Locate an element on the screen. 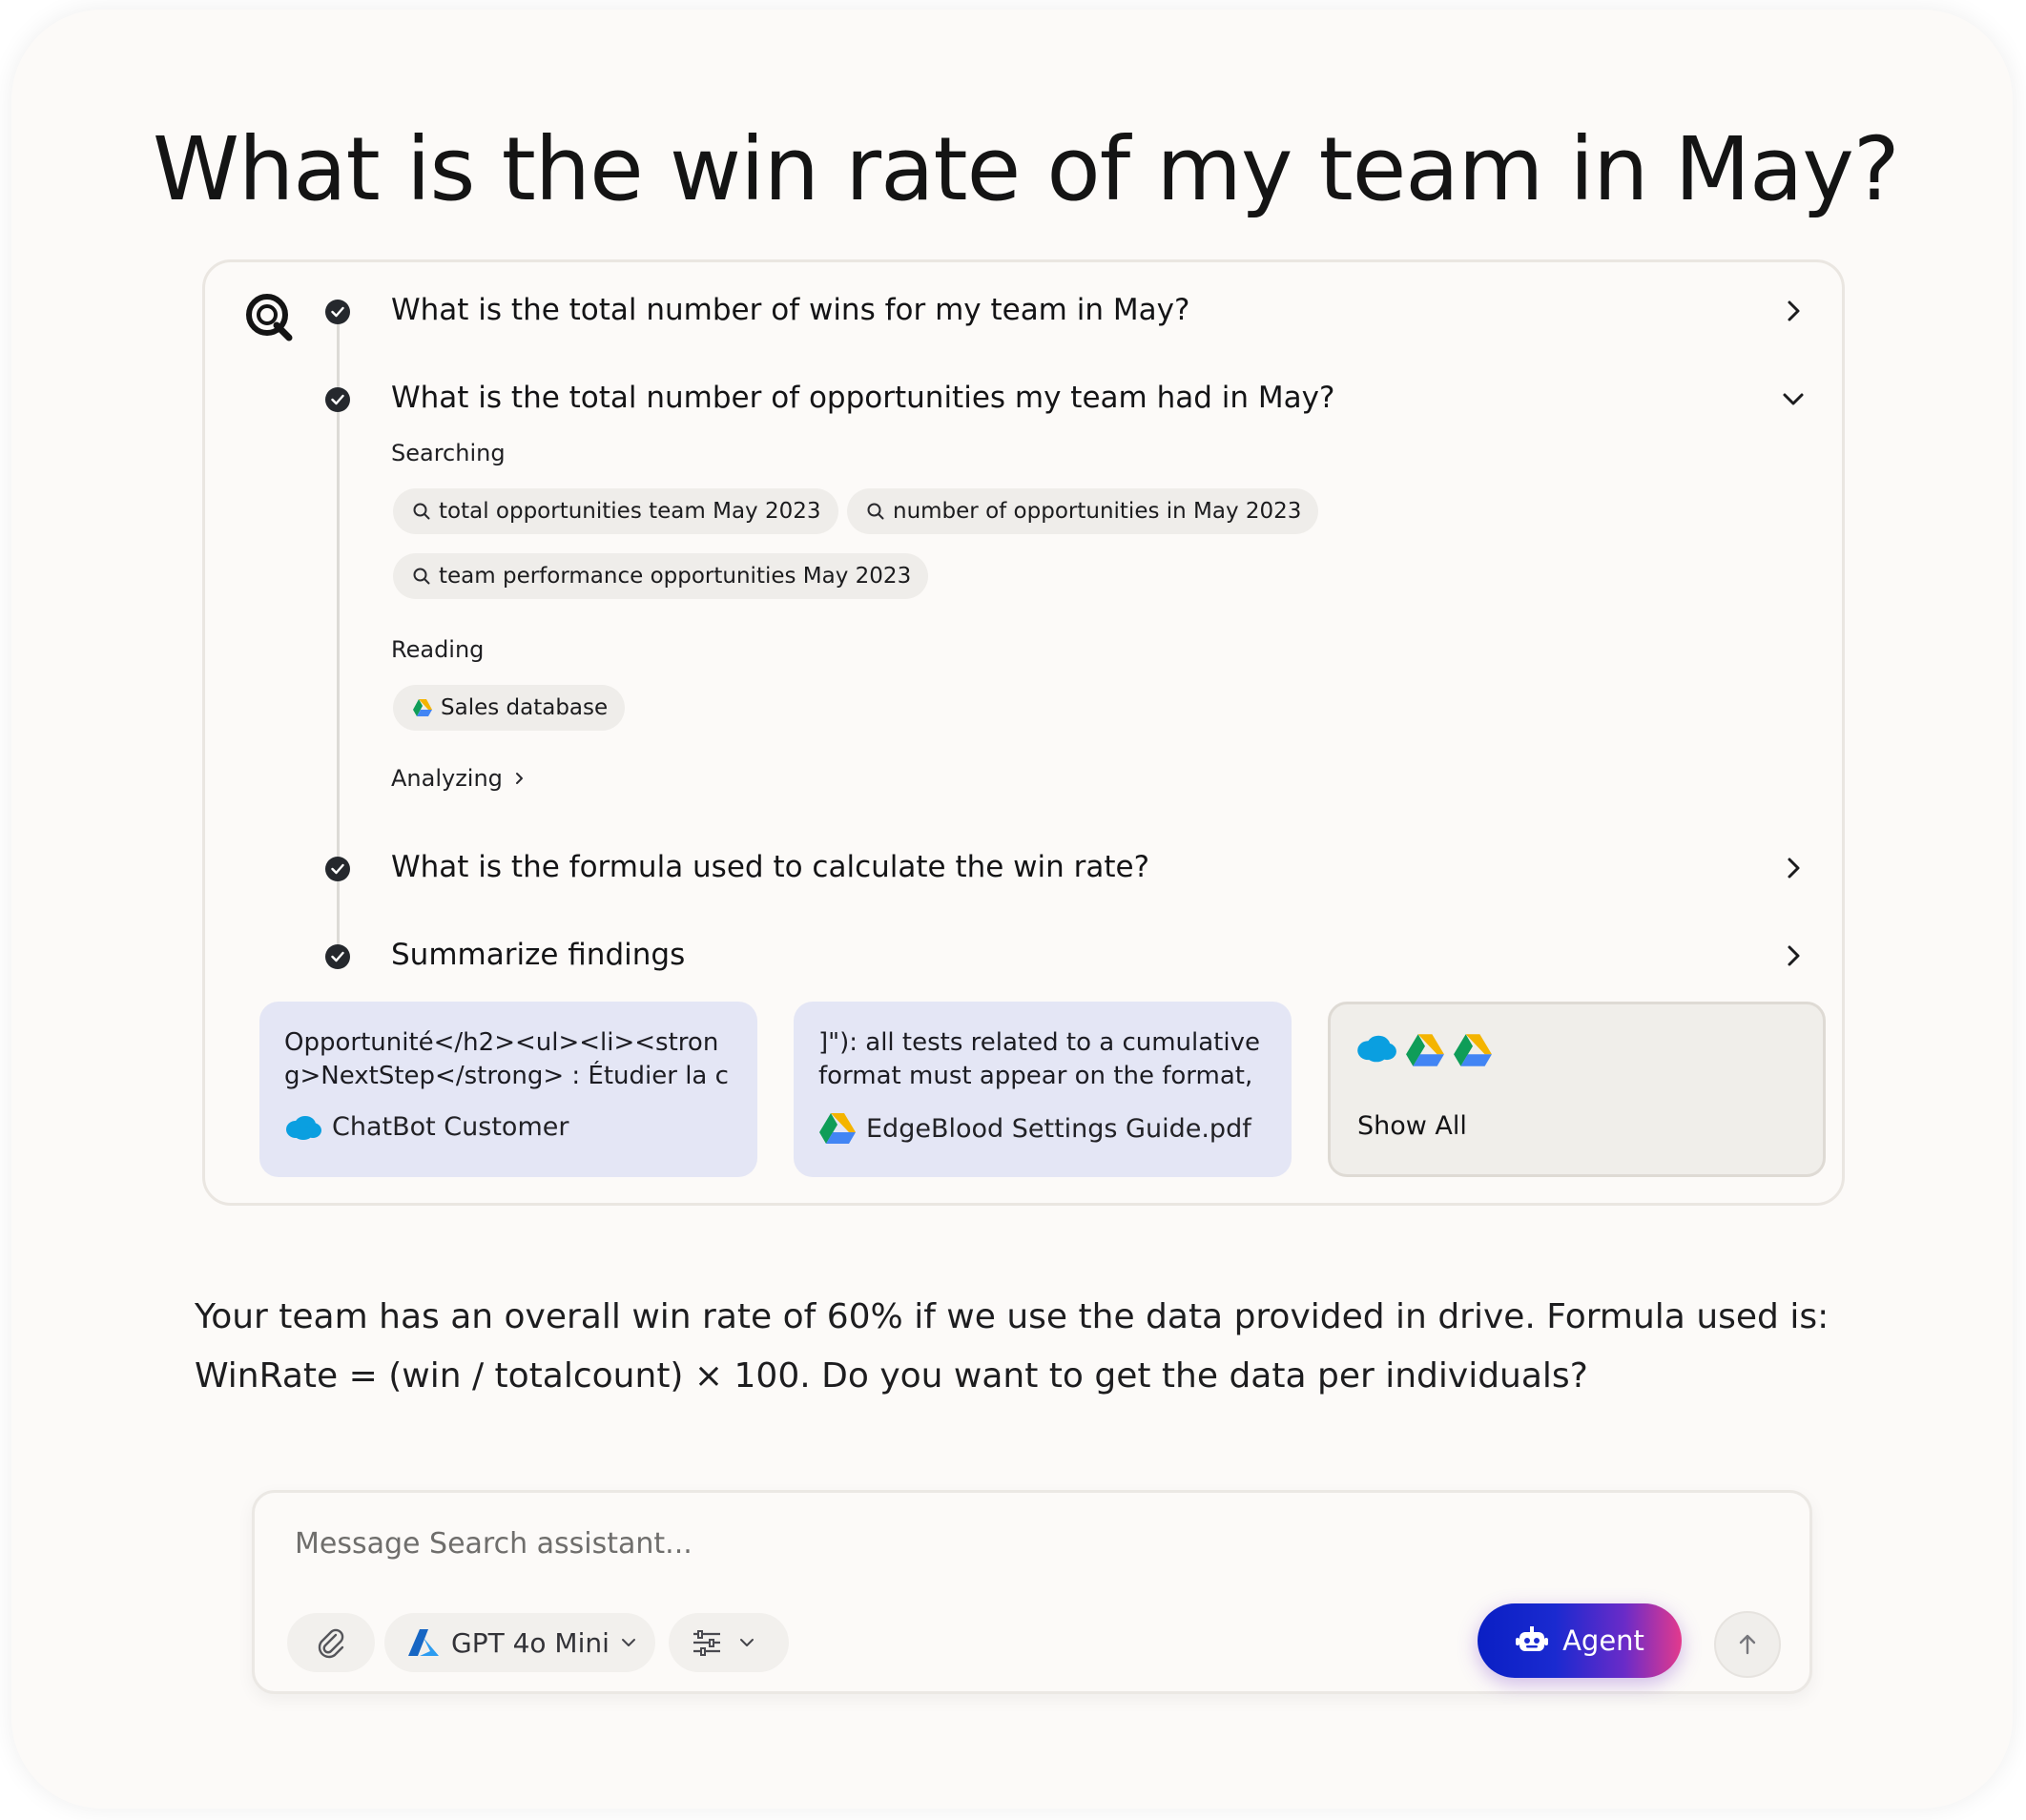  sliders-icon is located at coordinates (707, 1642).